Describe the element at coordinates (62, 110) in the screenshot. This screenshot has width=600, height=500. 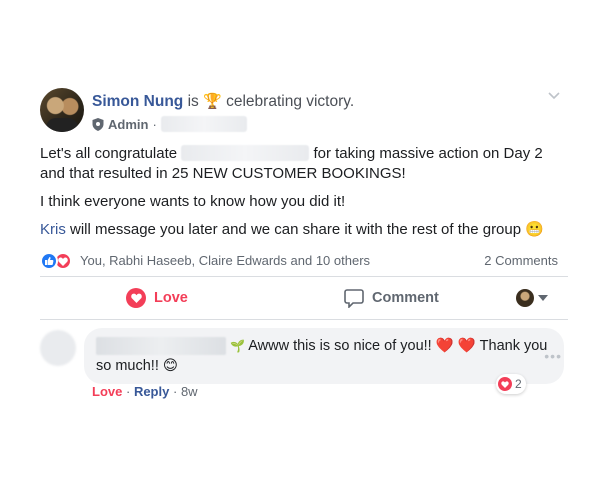
I see `author-avatar` at that location.